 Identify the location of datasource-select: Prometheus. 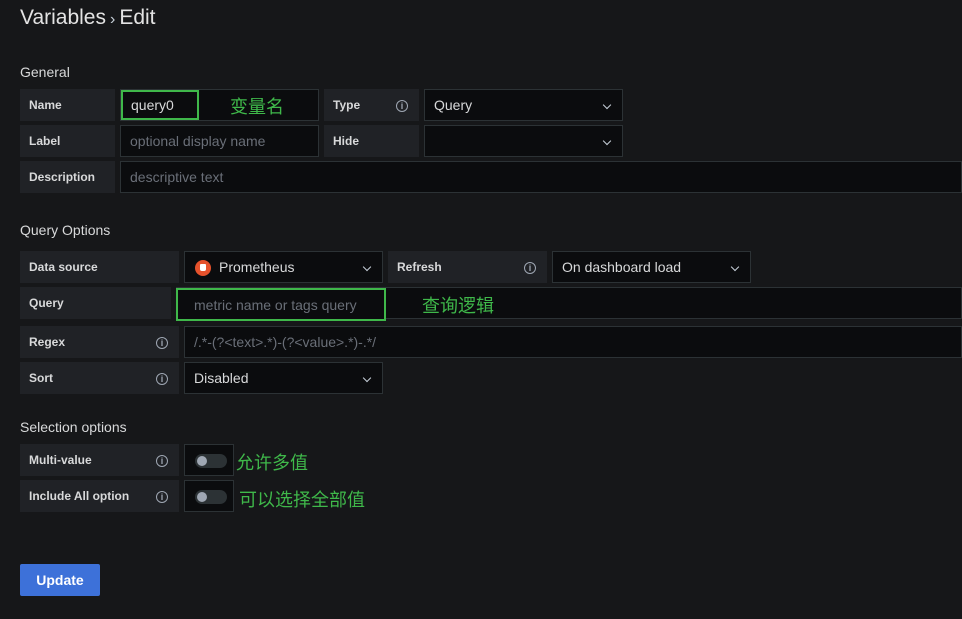
(283, 267).